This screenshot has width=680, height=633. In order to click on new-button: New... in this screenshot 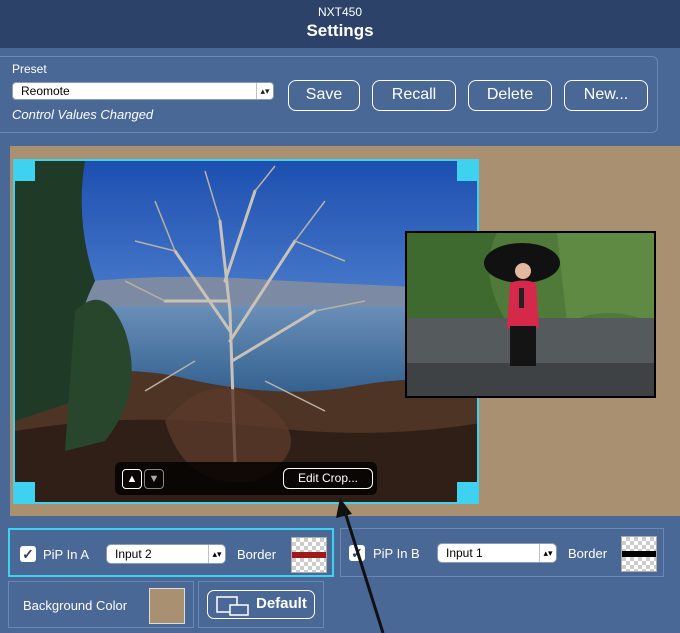, I will do `click(606, 95)`.